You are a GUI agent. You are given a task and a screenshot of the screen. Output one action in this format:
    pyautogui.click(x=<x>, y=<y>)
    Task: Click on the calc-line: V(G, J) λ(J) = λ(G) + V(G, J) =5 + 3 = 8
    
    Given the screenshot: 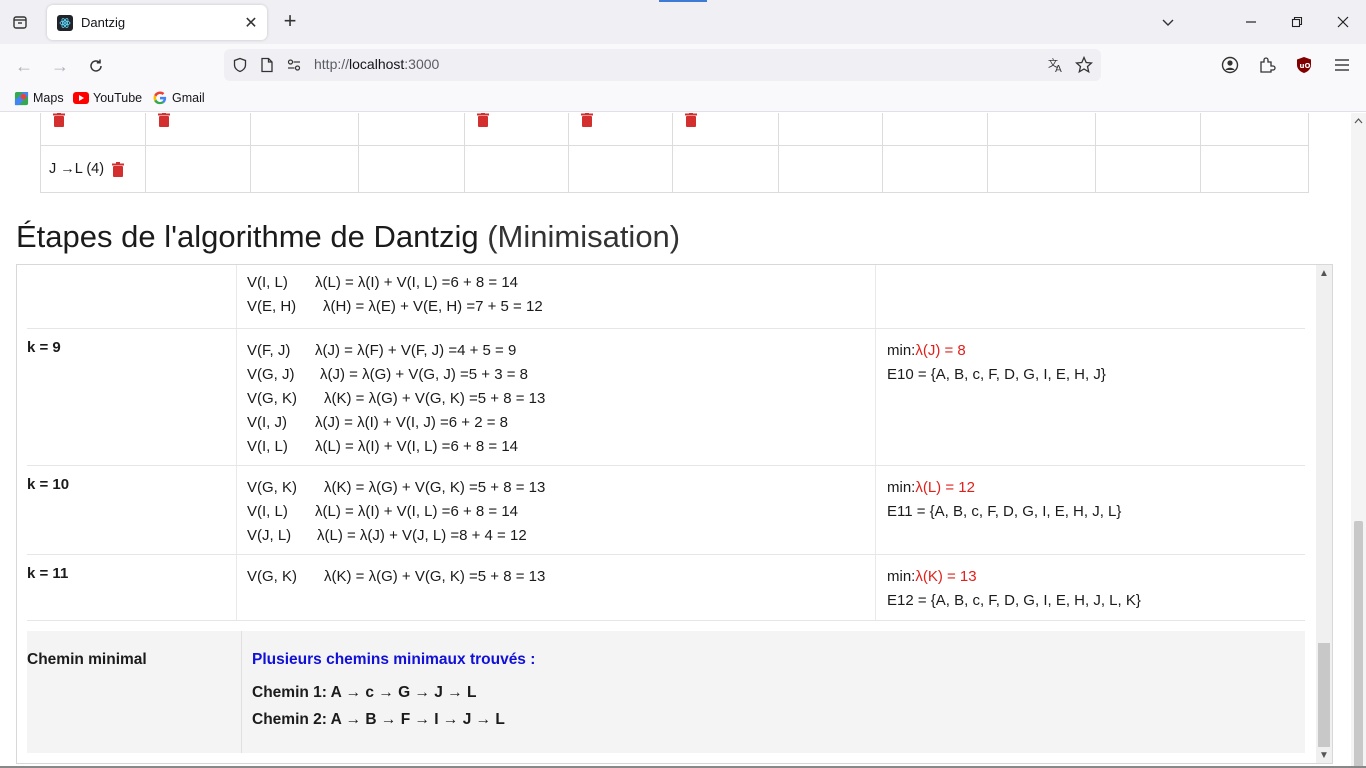 What is the action you would take?
    pyautogui.click(x=387, y=374)
    